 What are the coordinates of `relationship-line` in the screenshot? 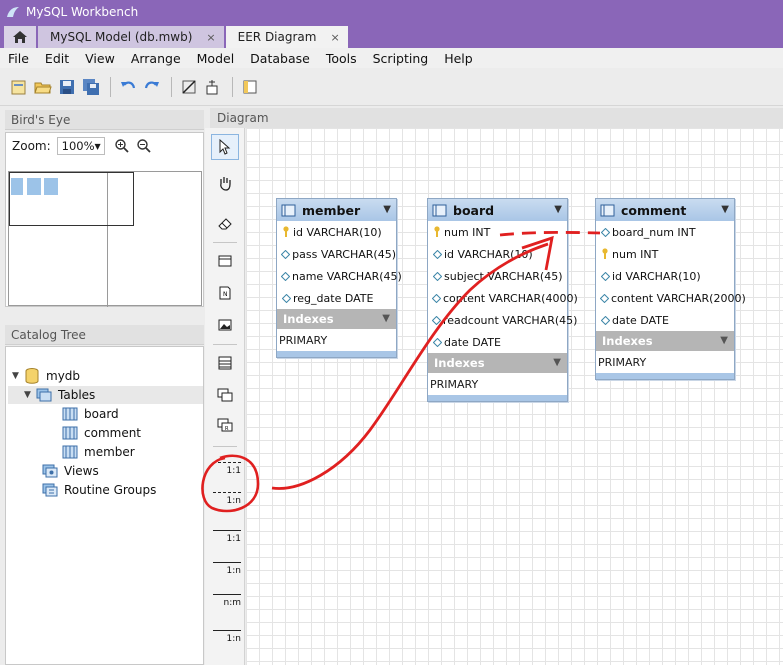 It's located at (227, 562).